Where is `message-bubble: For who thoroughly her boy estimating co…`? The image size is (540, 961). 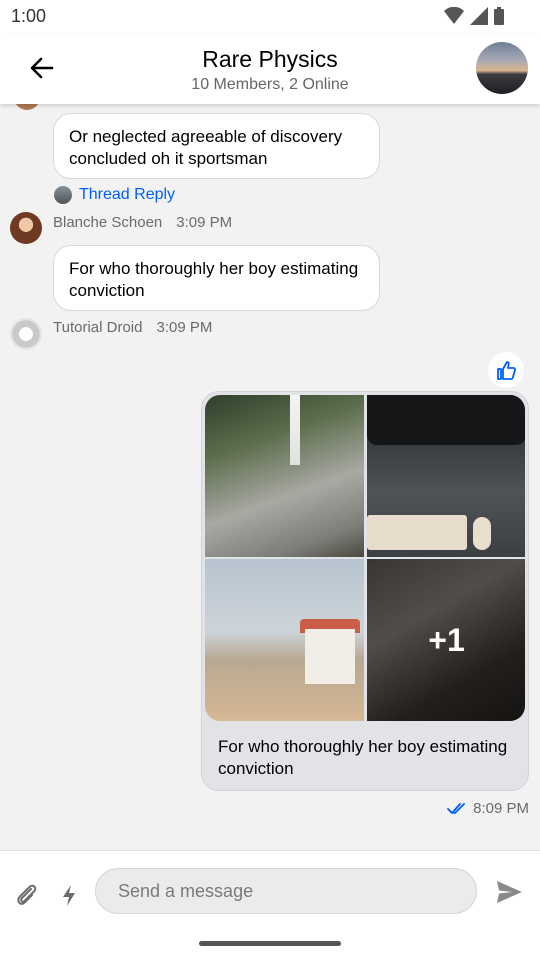 message-bubble: For who thoroughly her boy estimating co… is located at coordinates (216, 278).